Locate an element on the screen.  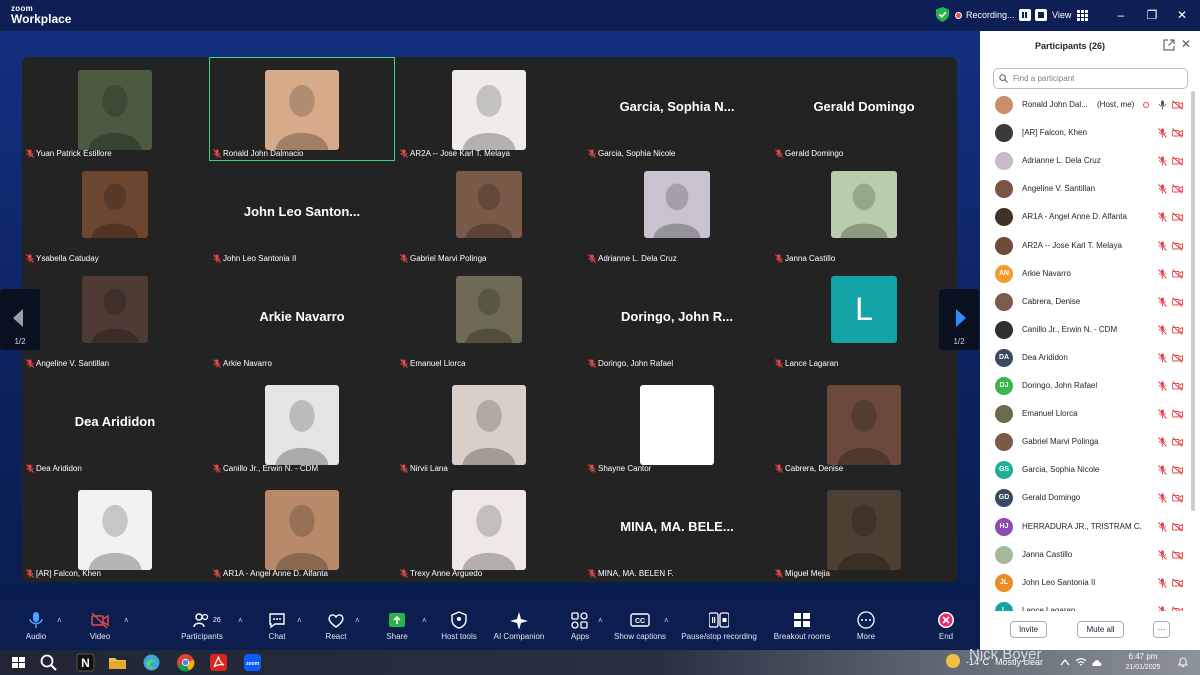
participant-row: Ronald John Dal... (Host, me) is located at coordinates (1085, 105).